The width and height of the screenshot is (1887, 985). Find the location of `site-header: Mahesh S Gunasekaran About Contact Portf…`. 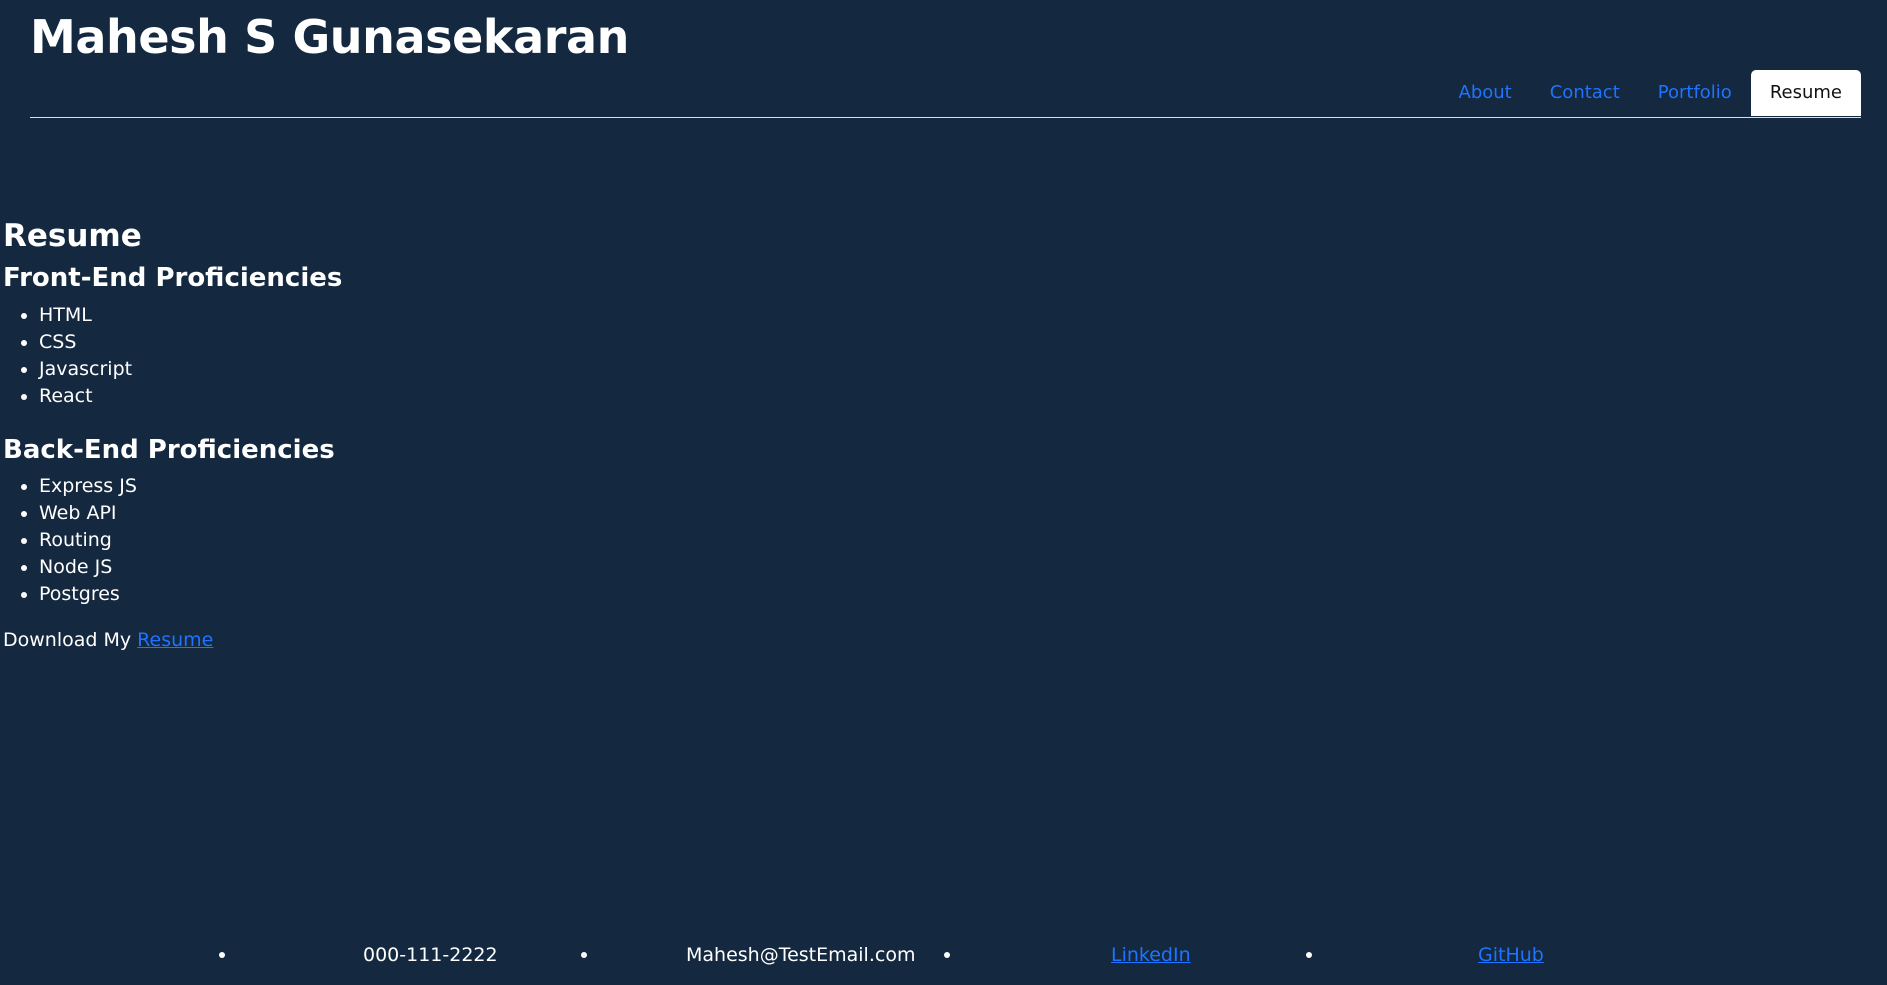

site-header: Mahesh S Gunasekaran About Contact Portf… is located at coordinates (945, 59).